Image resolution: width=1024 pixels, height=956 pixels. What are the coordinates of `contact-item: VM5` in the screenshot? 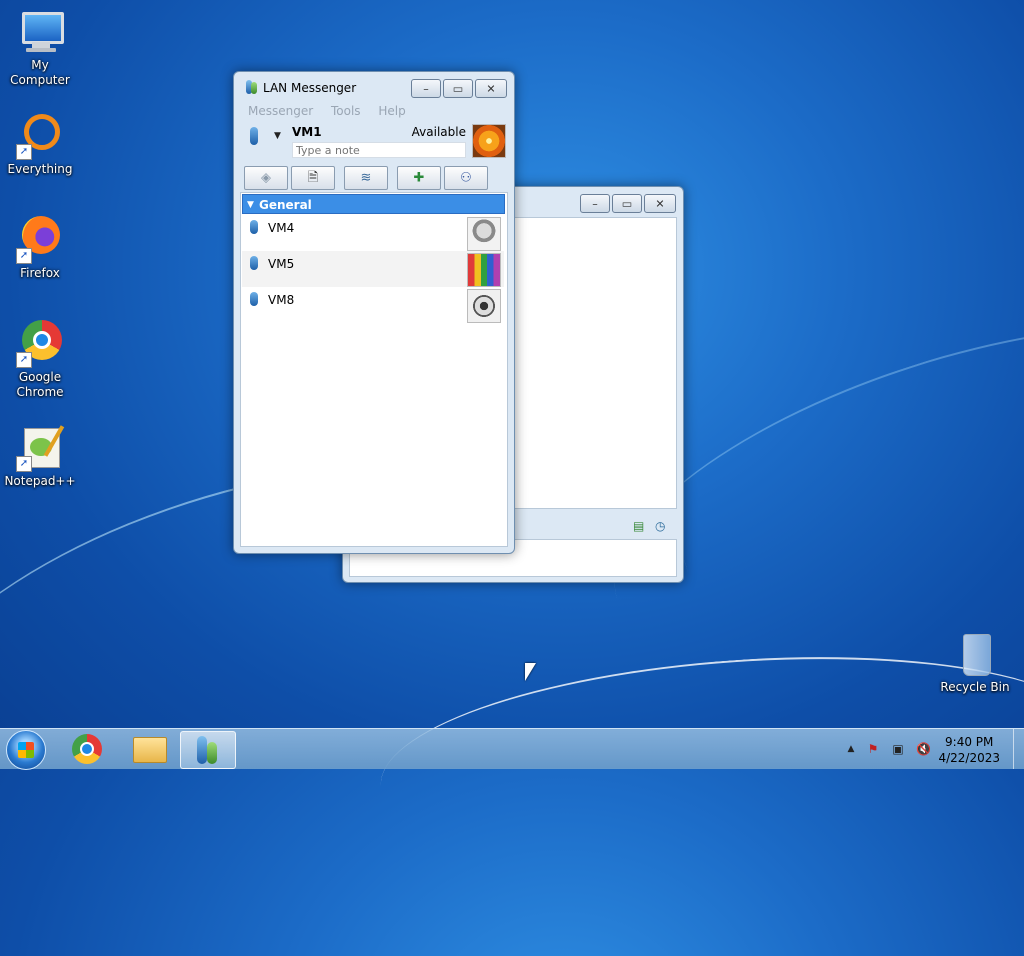 It's located at (373, 269).